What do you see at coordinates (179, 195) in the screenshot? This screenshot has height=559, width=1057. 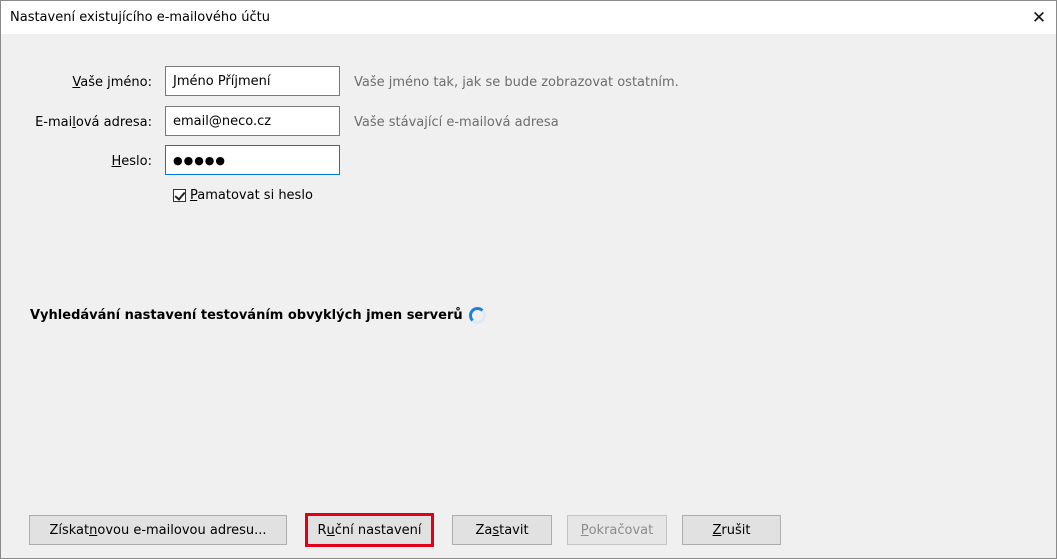 I see `remember-password-checkbox` at bounding box center [179, 195].